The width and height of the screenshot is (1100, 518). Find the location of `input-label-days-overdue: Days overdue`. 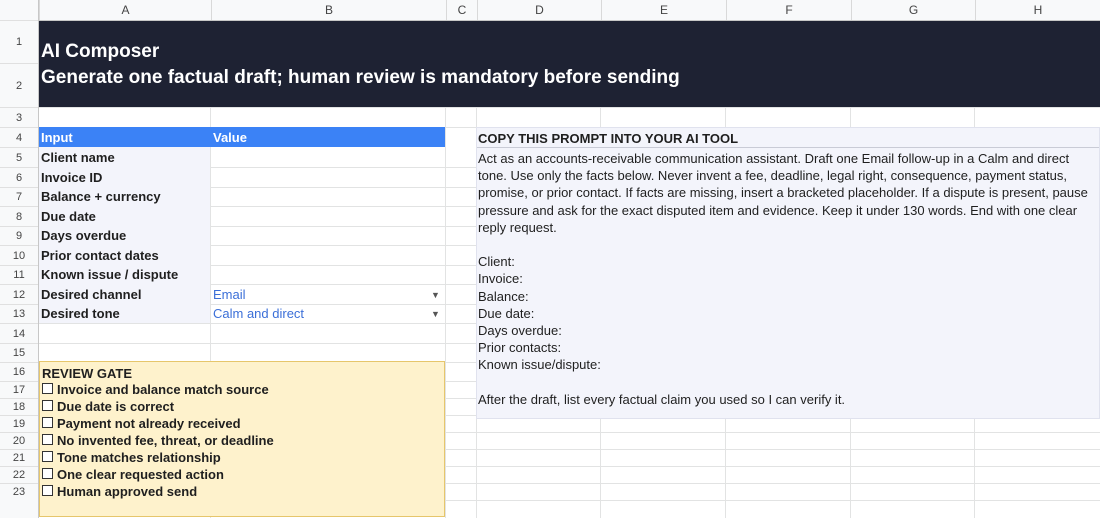

input-label-days-overdue: Days overdue is located at coordinates (84, 235).